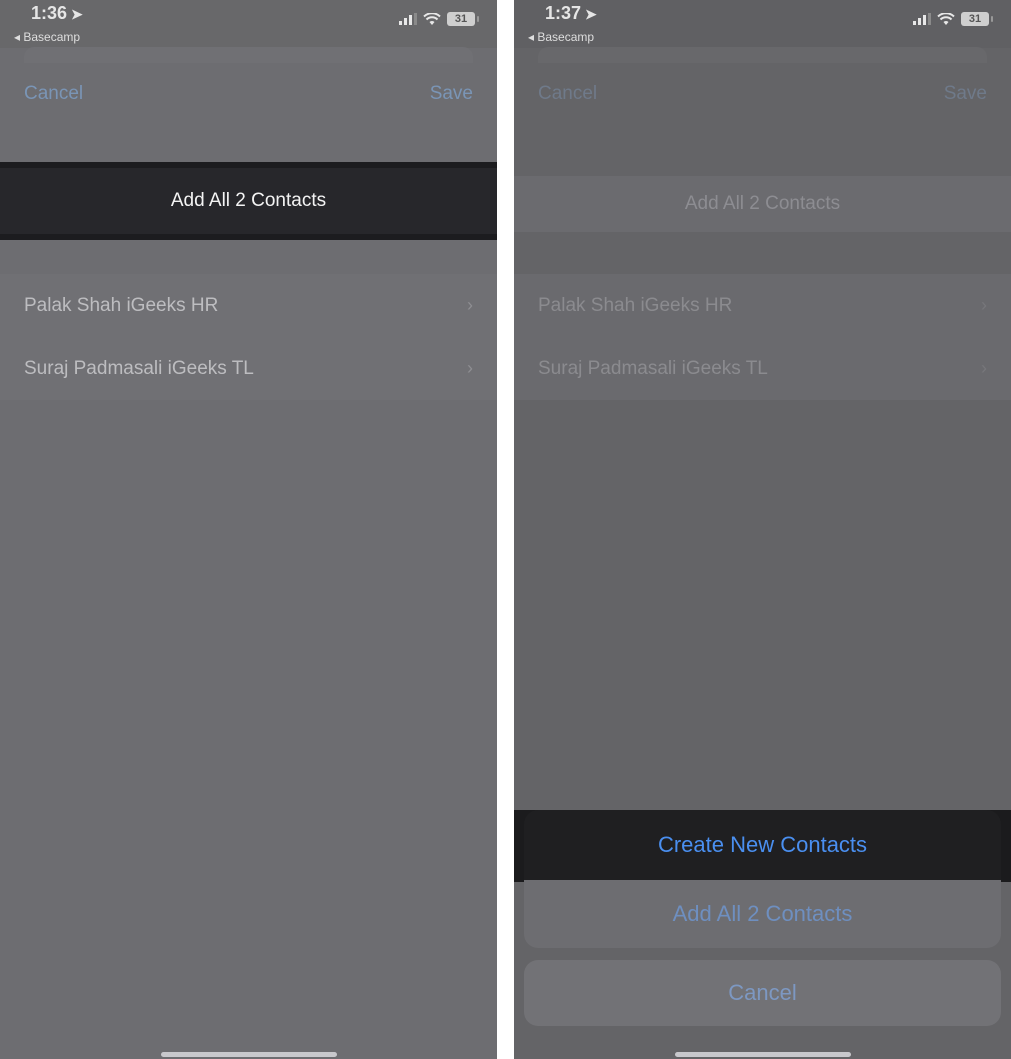 The height and width of the screenshot is (1059, 1011). What do you see at coordinates (762, 914) in the screenshot?
I see `action-add-all-contacts-button: Add All 2 Contacts` at bounding box center [762, 914].